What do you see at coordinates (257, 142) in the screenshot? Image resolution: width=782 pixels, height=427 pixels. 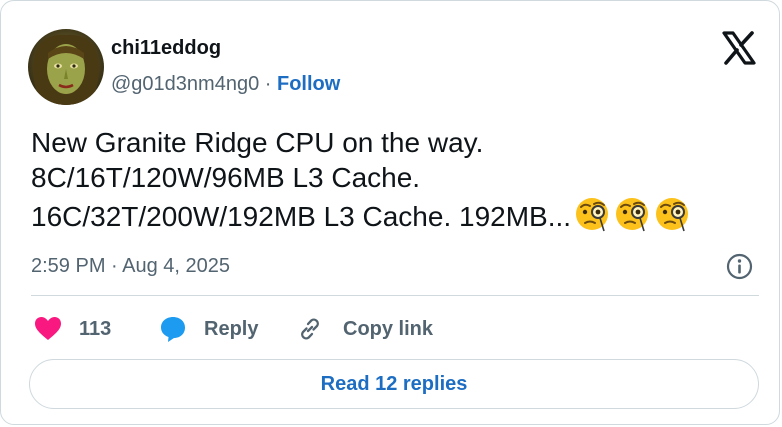 I see `tweet-line: New Granite Ridge CPU on the way.` at bounding box center [257, 142].